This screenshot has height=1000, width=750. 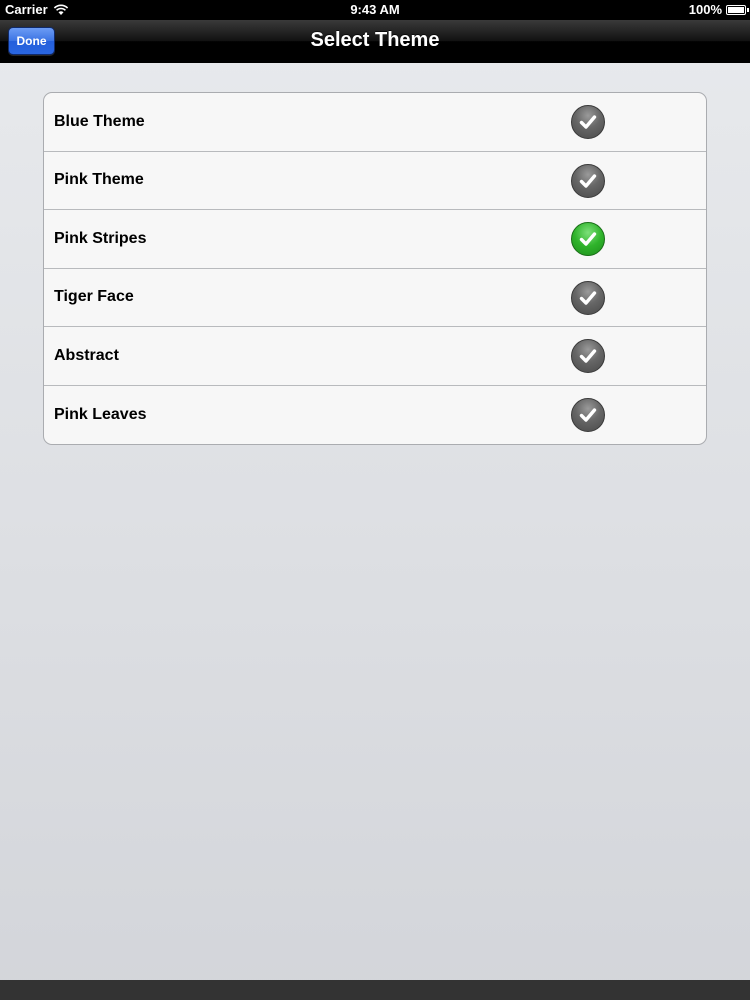 I want to click on page-title: Select Theme, so click(x=375, y=40).